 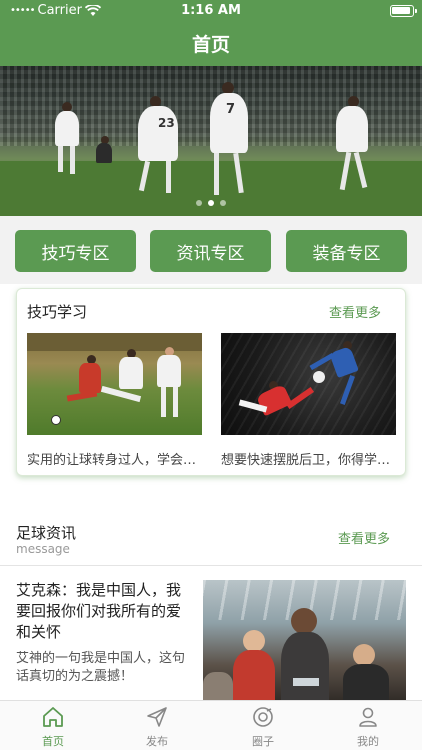 I want to click on equipment-zone-button: 装备专区, so click(x=346, y=251).